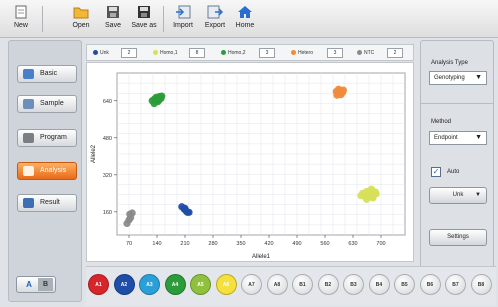  What do you see at coordinates (179, 53) in the screenshot?
I see `legend-item-homo1: Homo,1 8` at bounding box center [179, 53].